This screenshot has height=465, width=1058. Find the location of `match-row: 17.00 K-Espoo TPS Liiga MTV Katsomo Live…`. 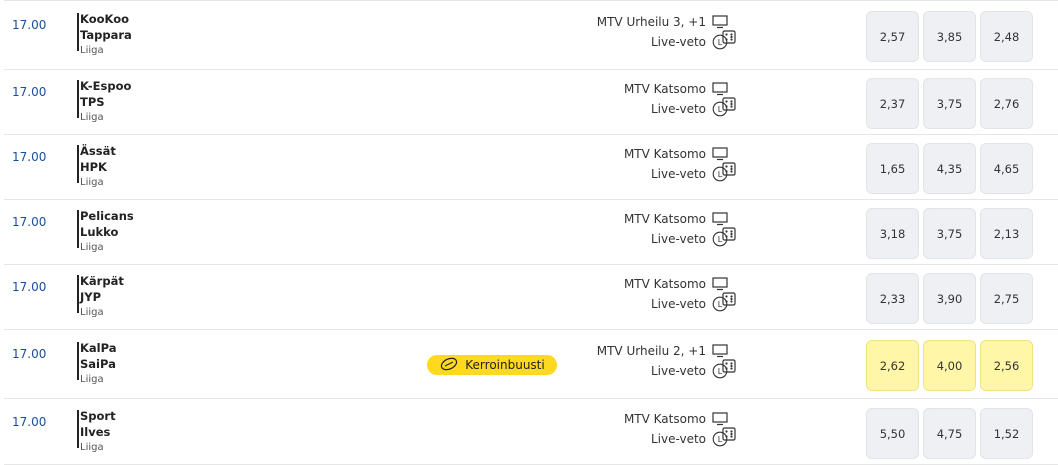

match-row: 17.00 K-Espoo TPS Liiga MTV Katsomo Live… is located at coordinates (531, 101).